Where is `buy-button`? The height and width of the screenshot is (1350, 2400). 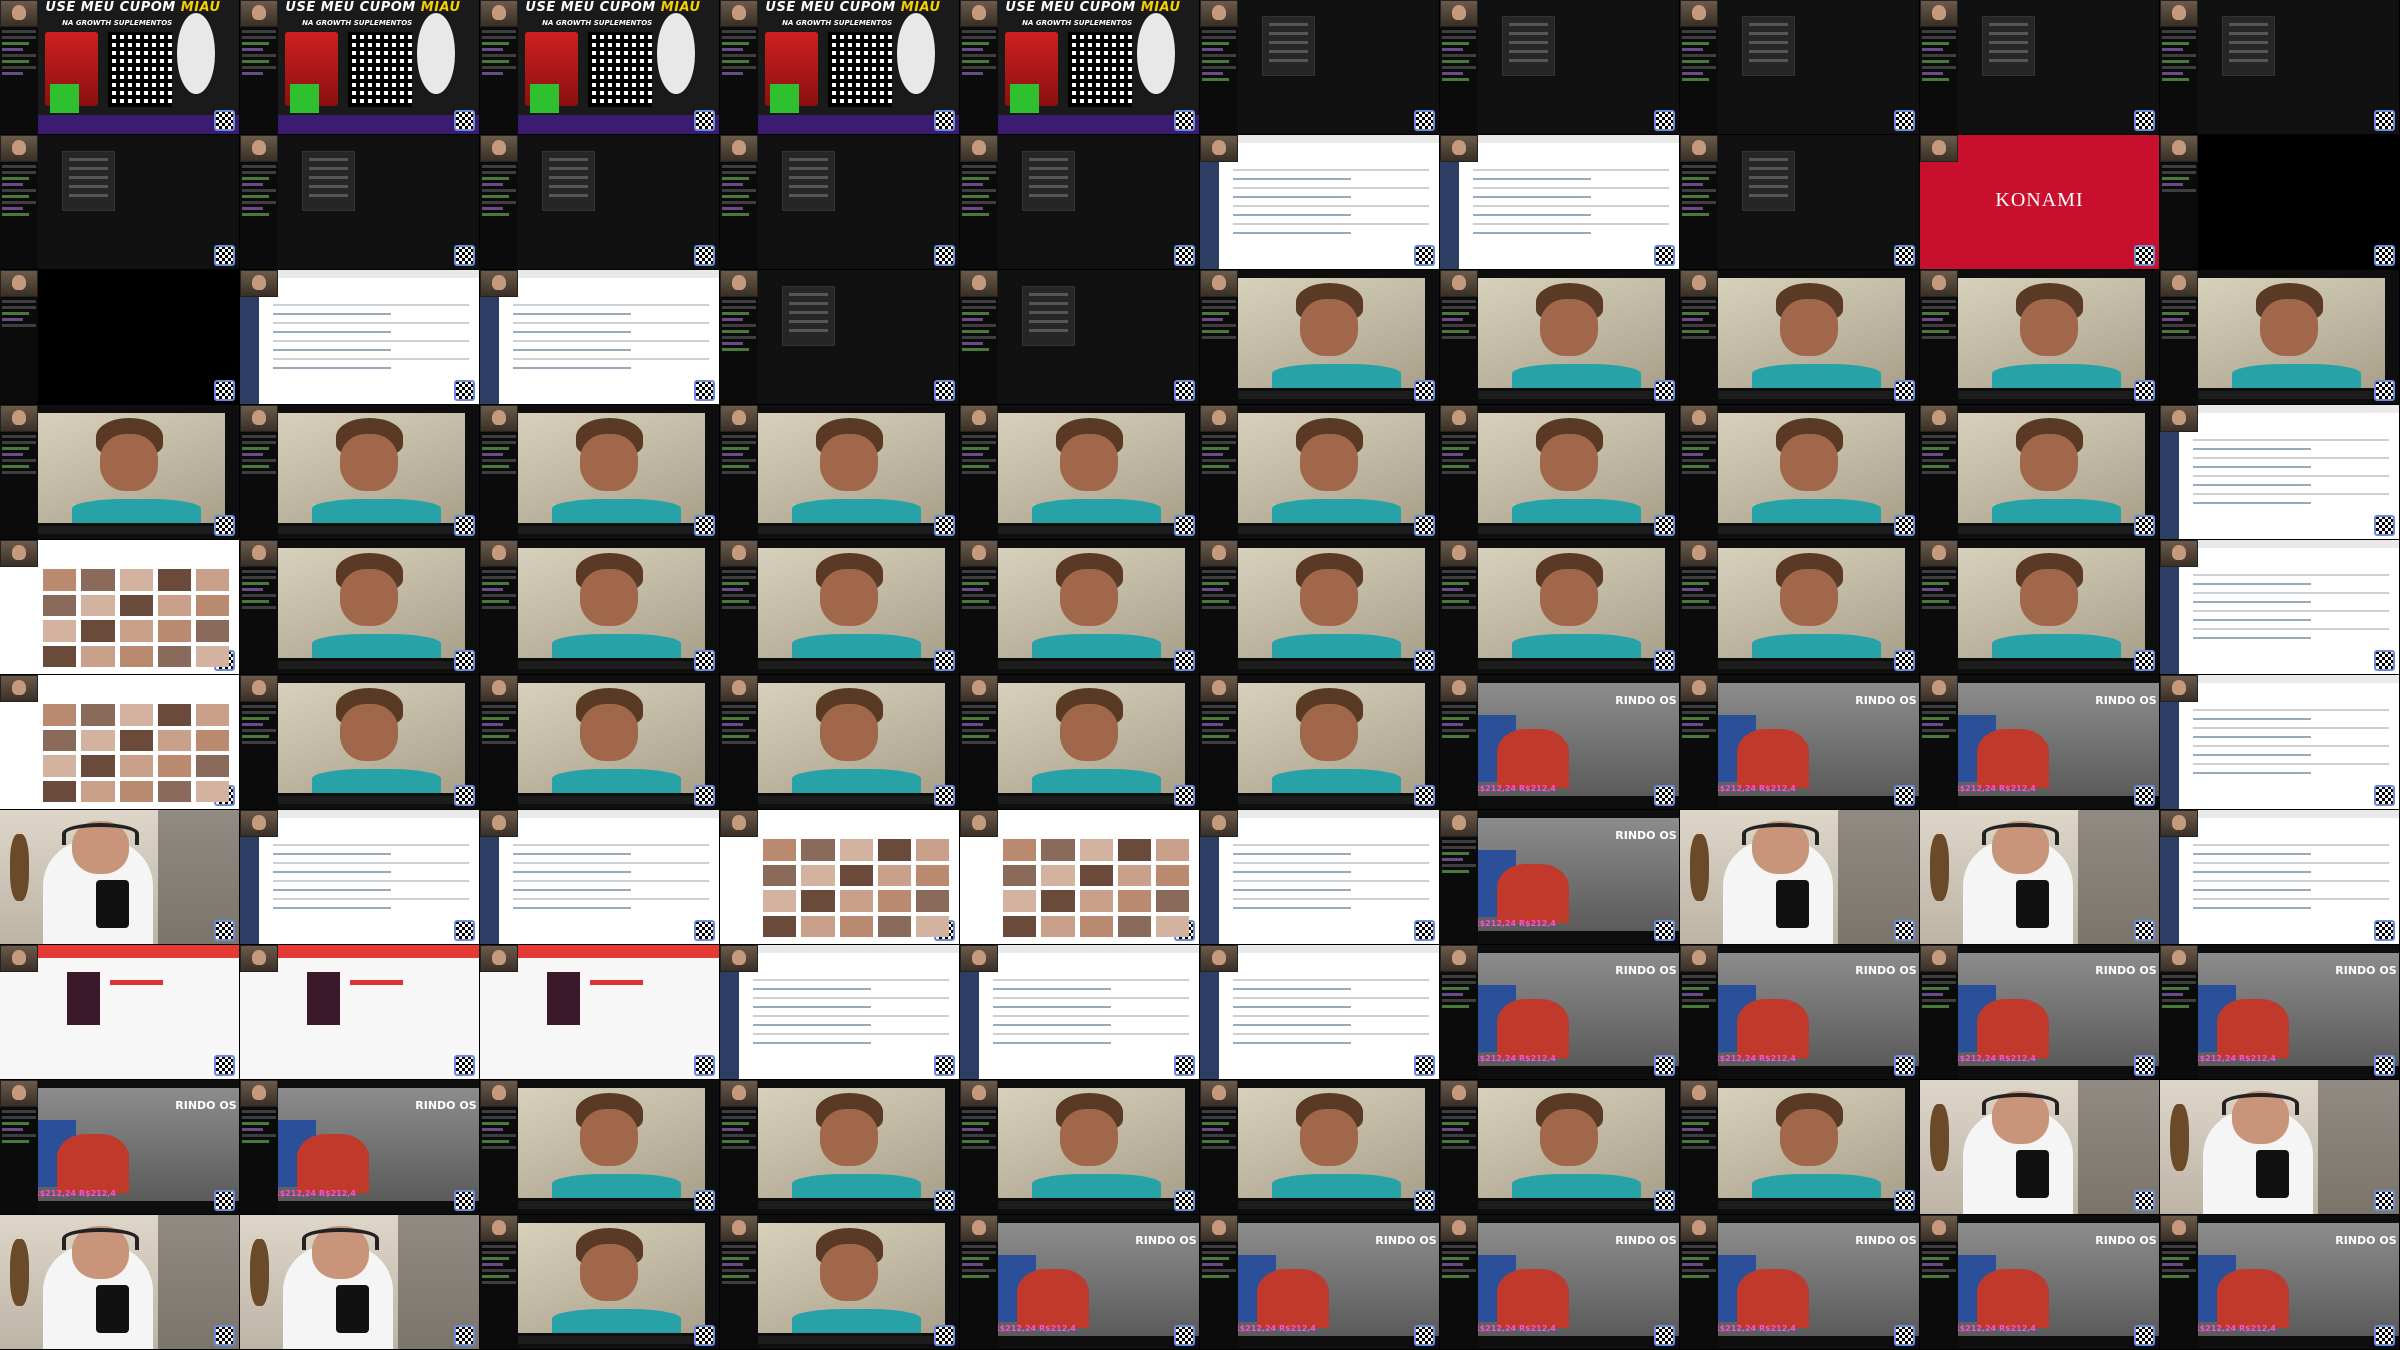 buy-button is located at coordinates (136, 982).